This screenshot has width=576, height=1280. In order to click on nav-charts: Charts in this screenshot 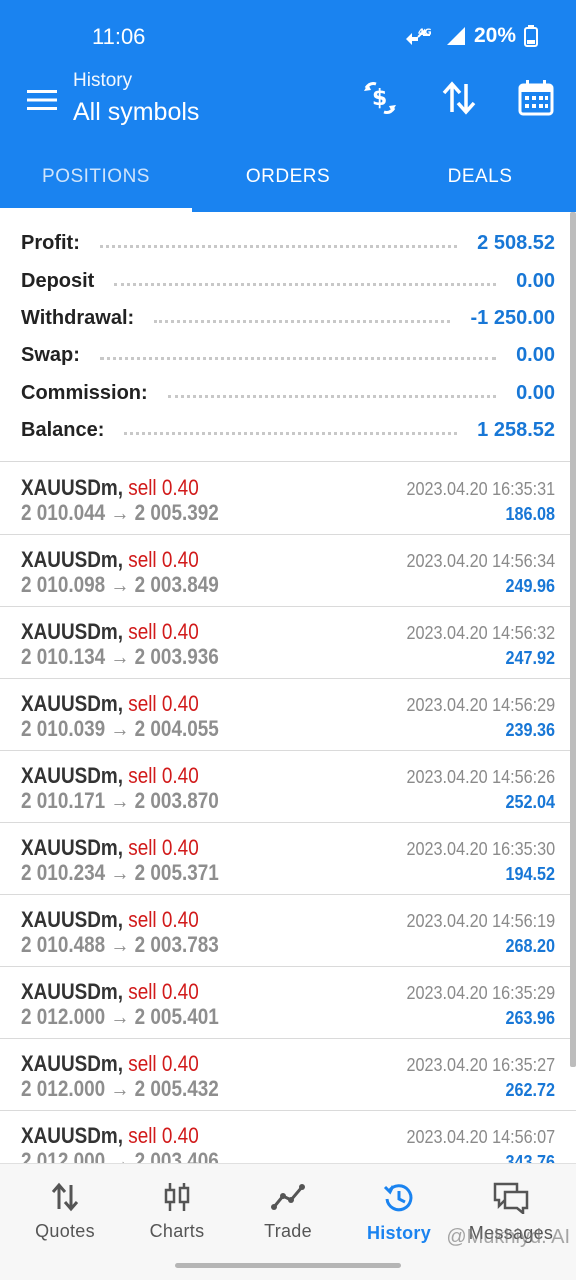, I will do `click(177, 1212)`.